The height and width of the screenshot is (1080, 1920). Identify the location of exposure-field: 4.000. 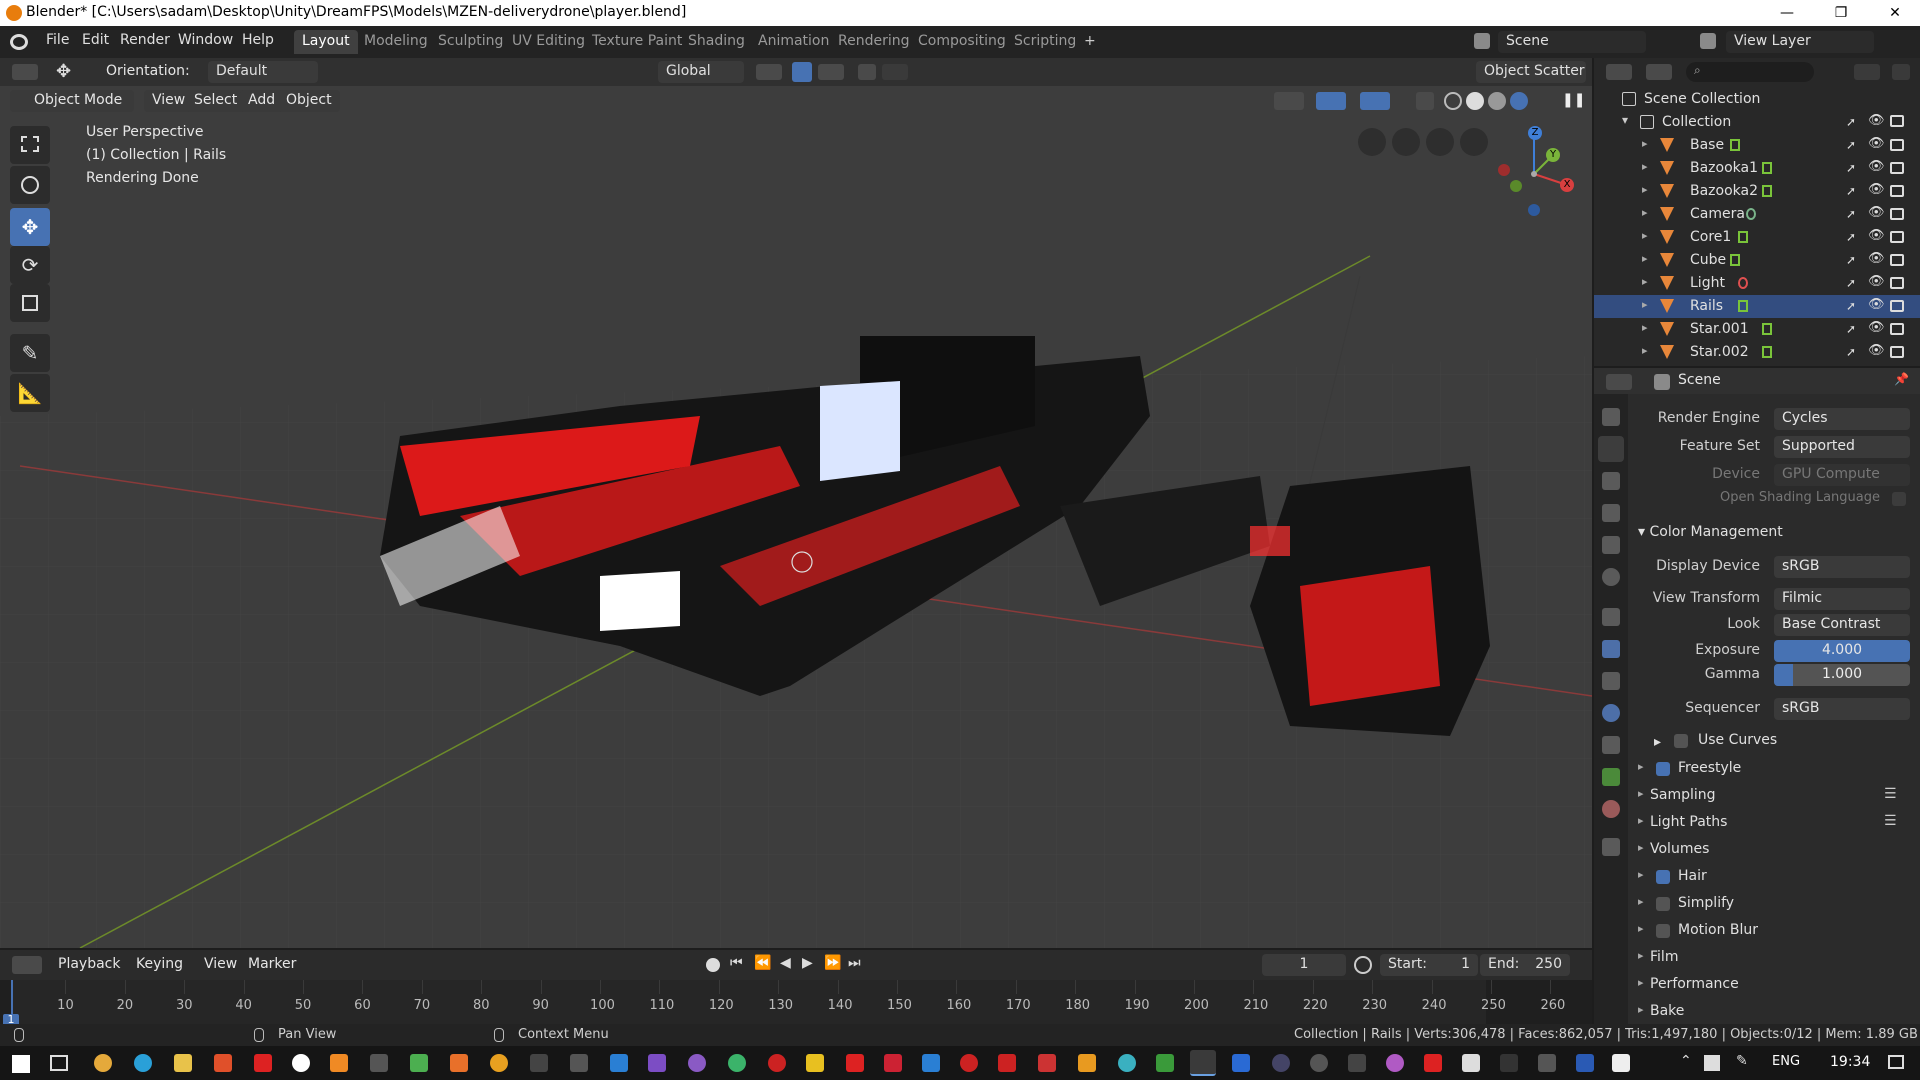
(1842, 651).